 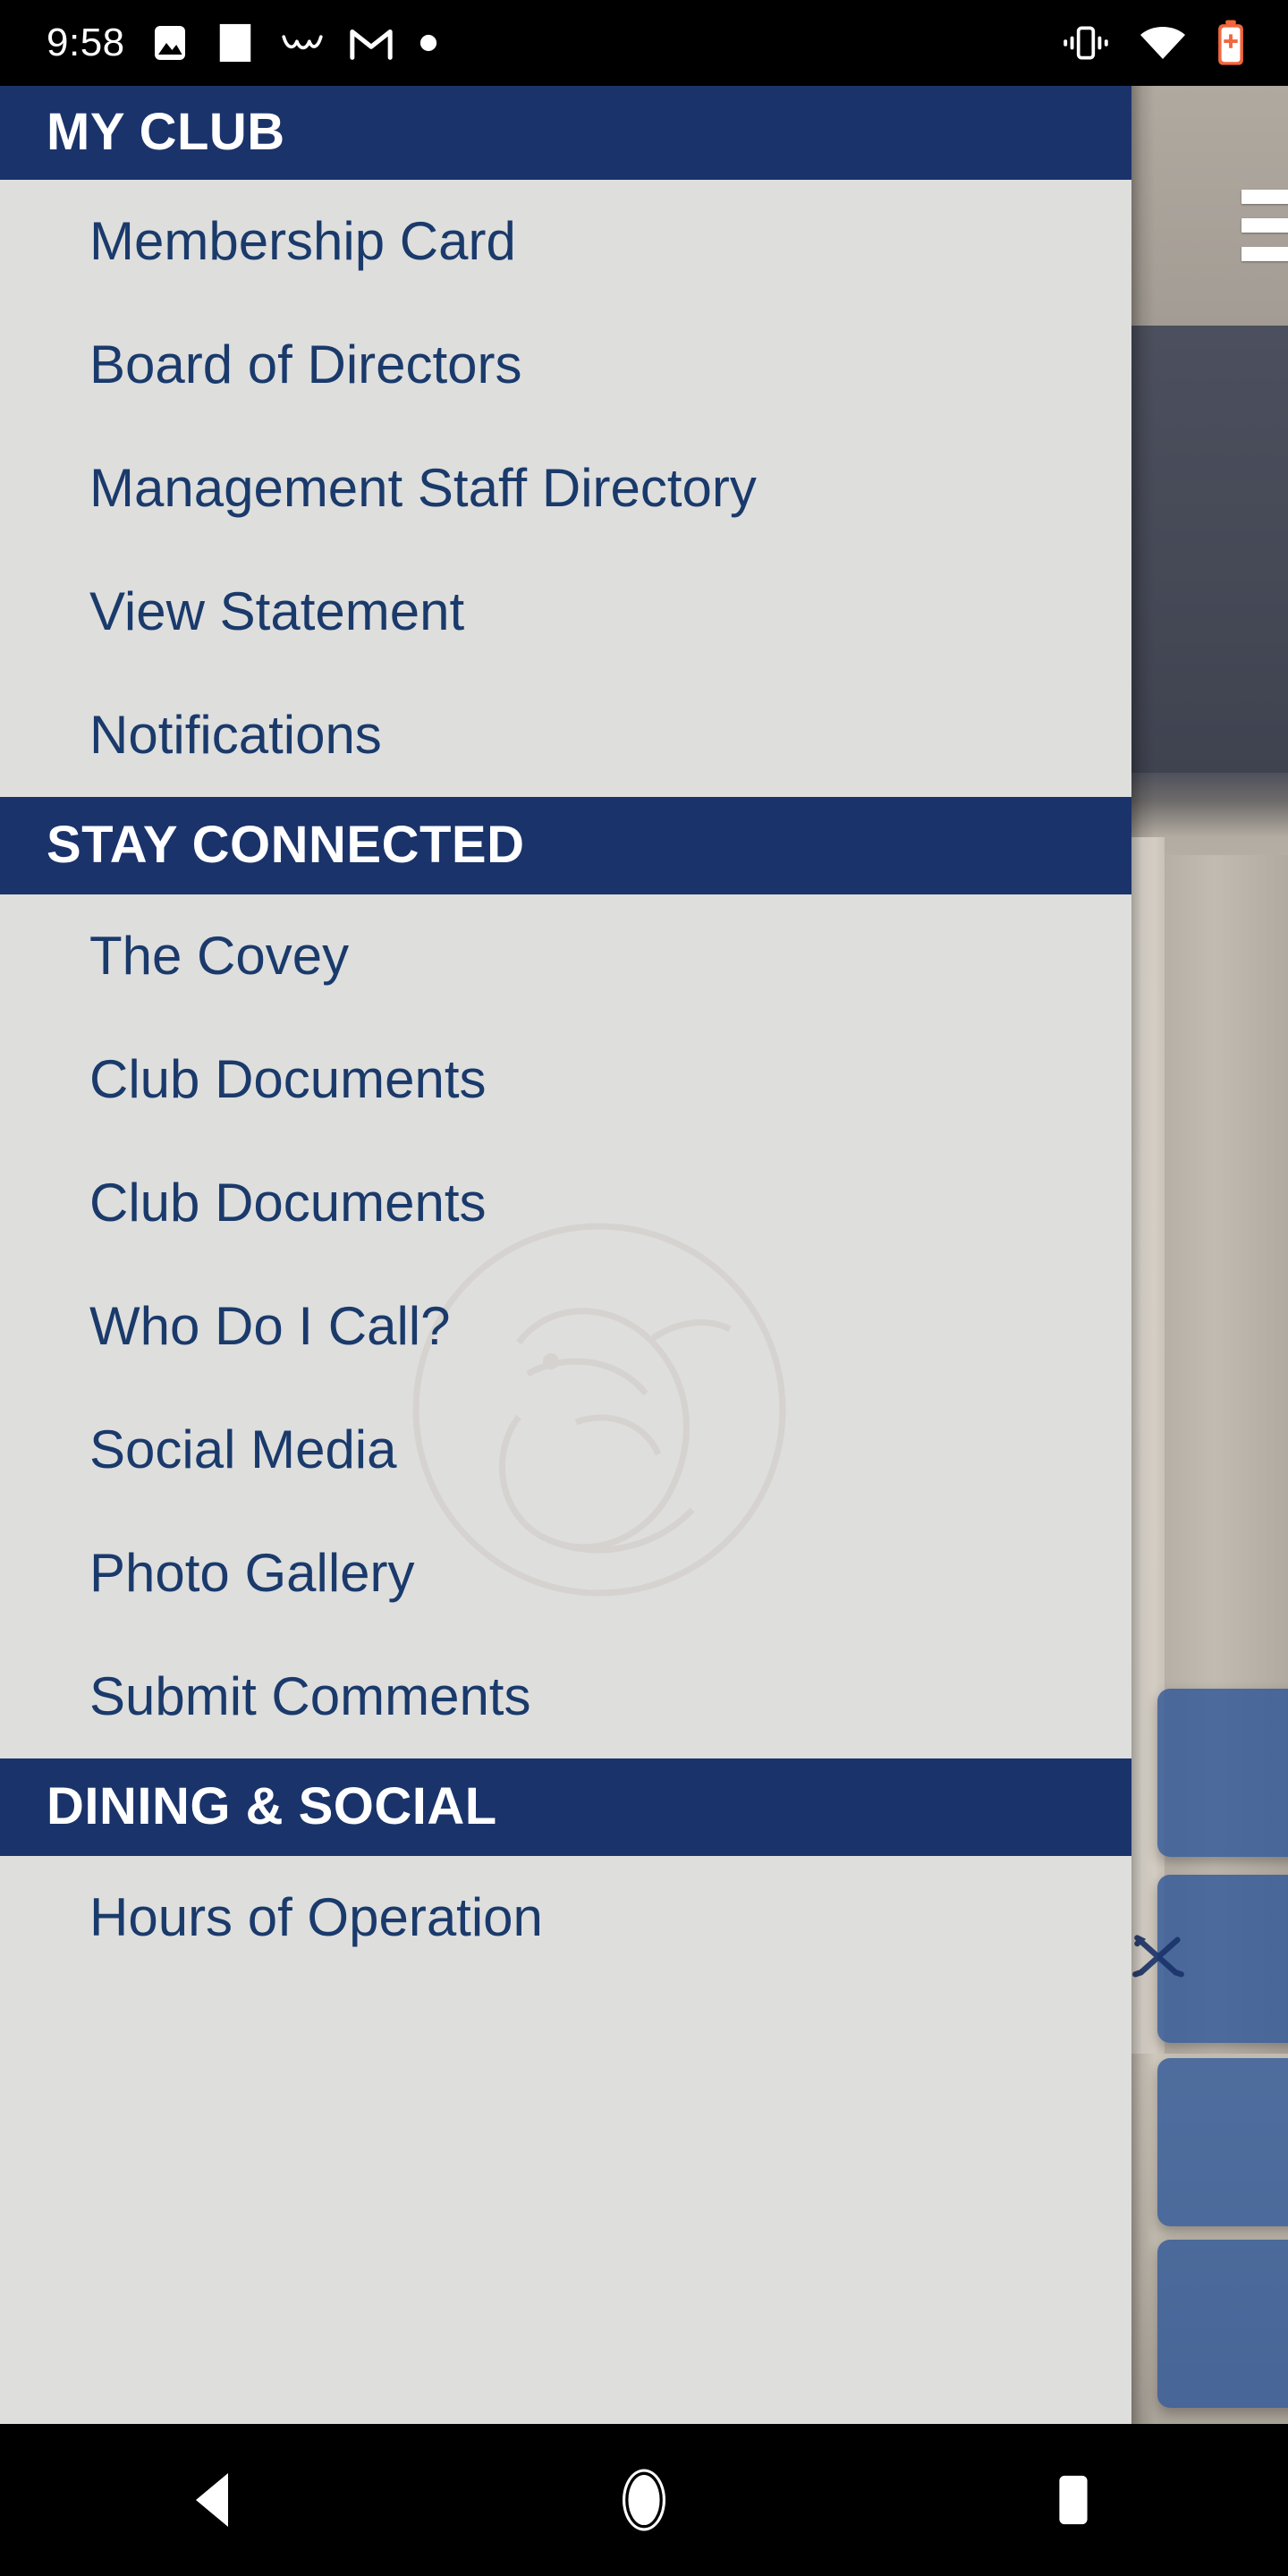 I want to click on menu-item-who-do-i-call: Who Do I Call?, so click(x=565, y=1326).